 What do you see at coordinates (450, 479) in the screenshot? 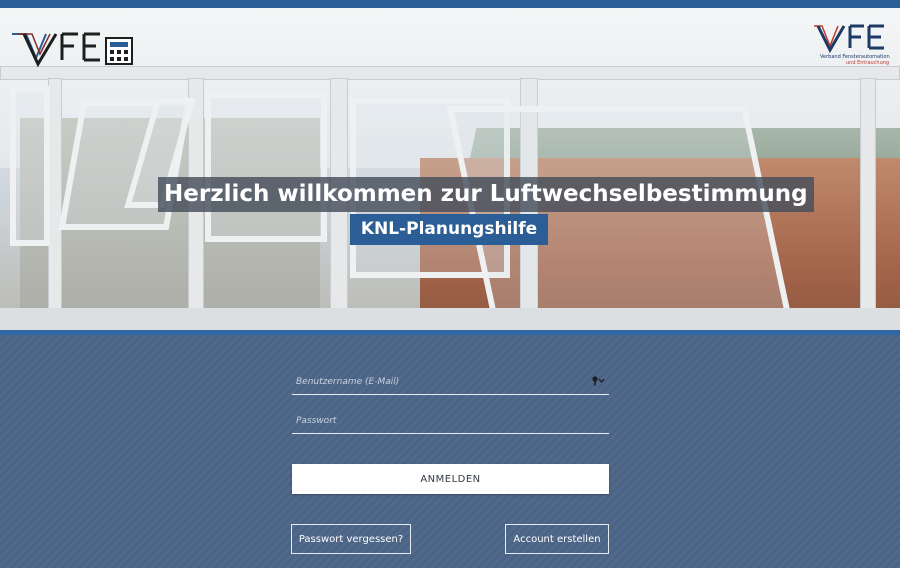
I see `login-button: ANMELDEN` at bounding box center [450, 479].